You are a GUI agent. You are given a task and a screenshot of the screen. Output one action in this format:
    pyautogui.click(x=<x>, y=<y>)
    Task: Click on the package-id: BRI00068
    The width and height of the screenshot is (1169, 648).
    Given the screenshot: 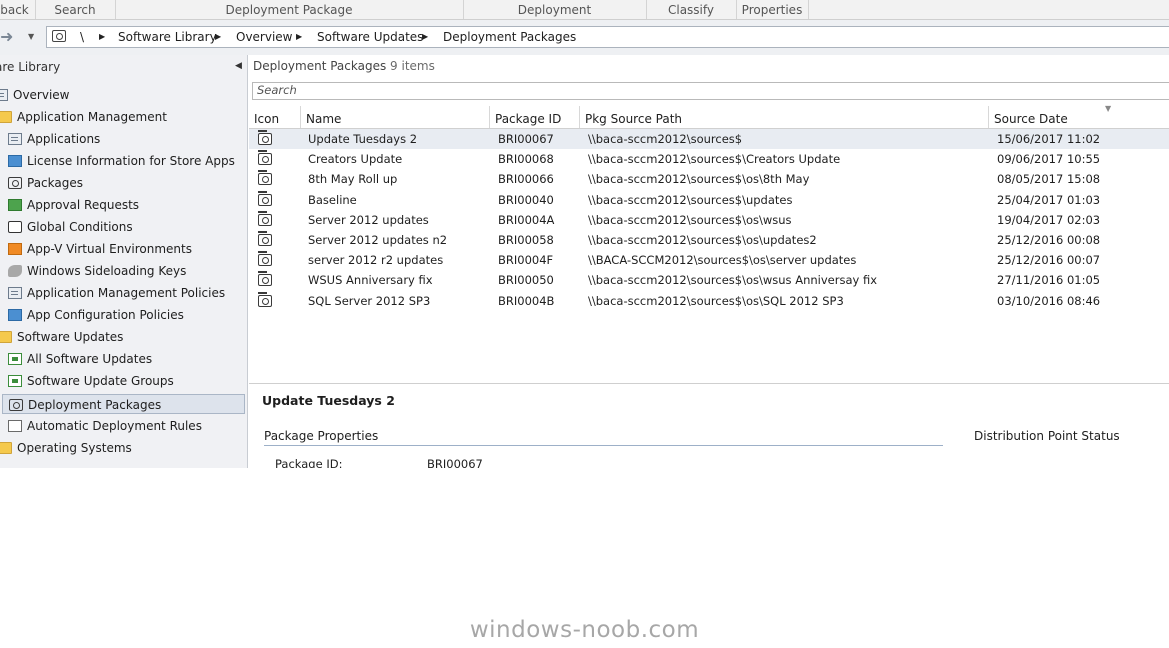 What is the action you would take?
    pyautogui.click(x=526, y=159)
    